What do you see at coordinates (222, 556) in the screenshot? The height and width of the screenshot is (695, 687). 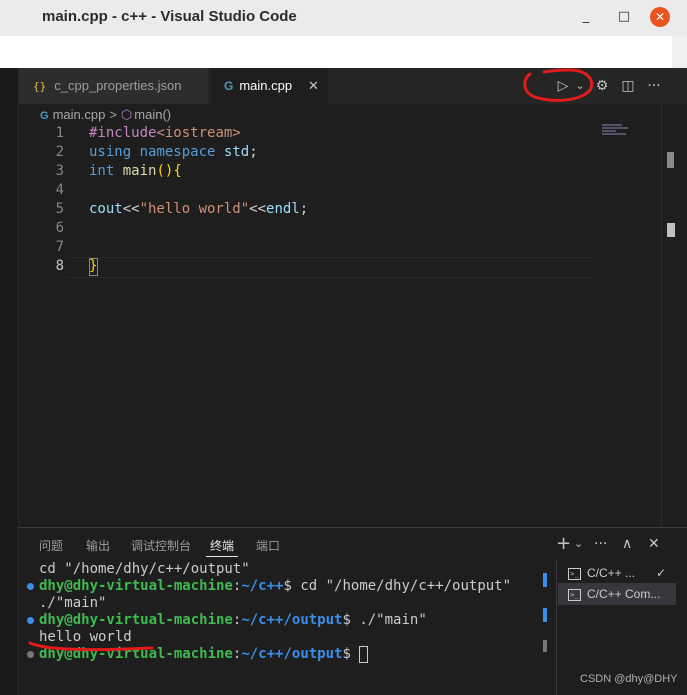 I see `active-tab-indicator` at bounding box center [222, 556].